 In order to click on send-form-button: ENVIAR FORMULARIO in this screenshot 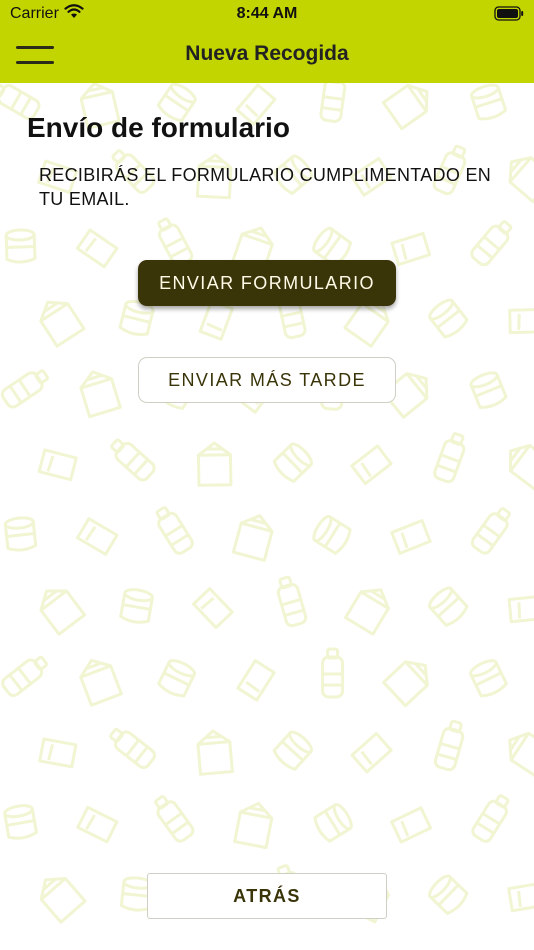, I will do `click(267, 283)`.